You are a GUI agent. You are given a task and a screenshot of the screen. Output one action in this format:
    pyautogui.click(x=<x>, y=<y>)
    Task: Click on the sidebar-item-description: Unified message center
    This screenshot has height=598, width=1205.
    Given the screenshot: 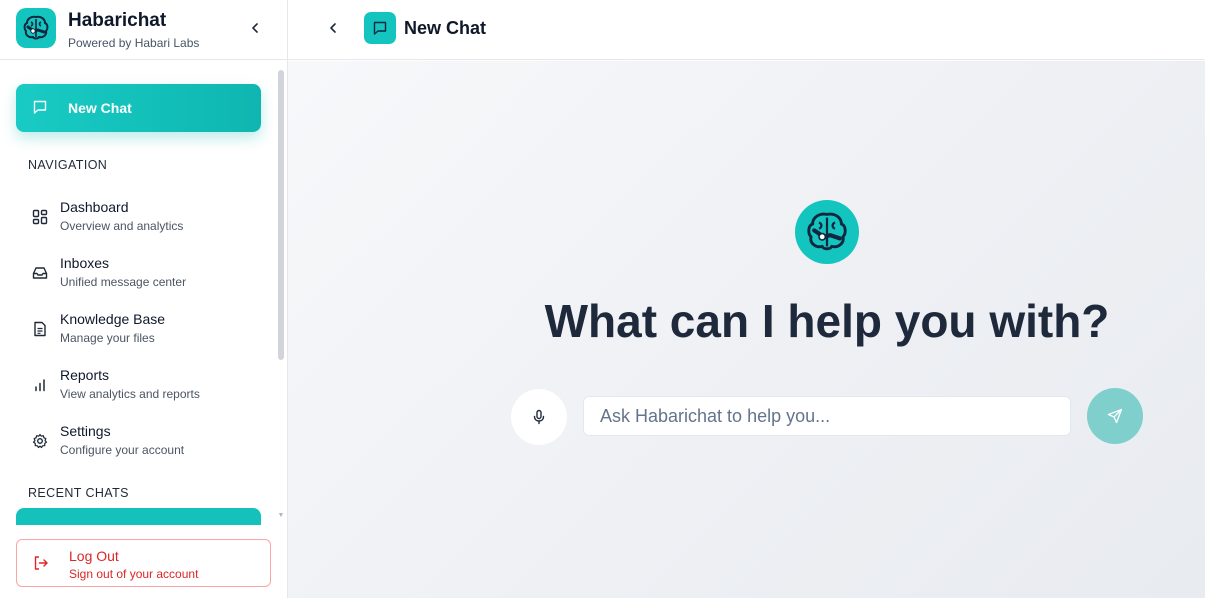 What is the action you would take?
    pyautogui.click(x=123, y=282)
    